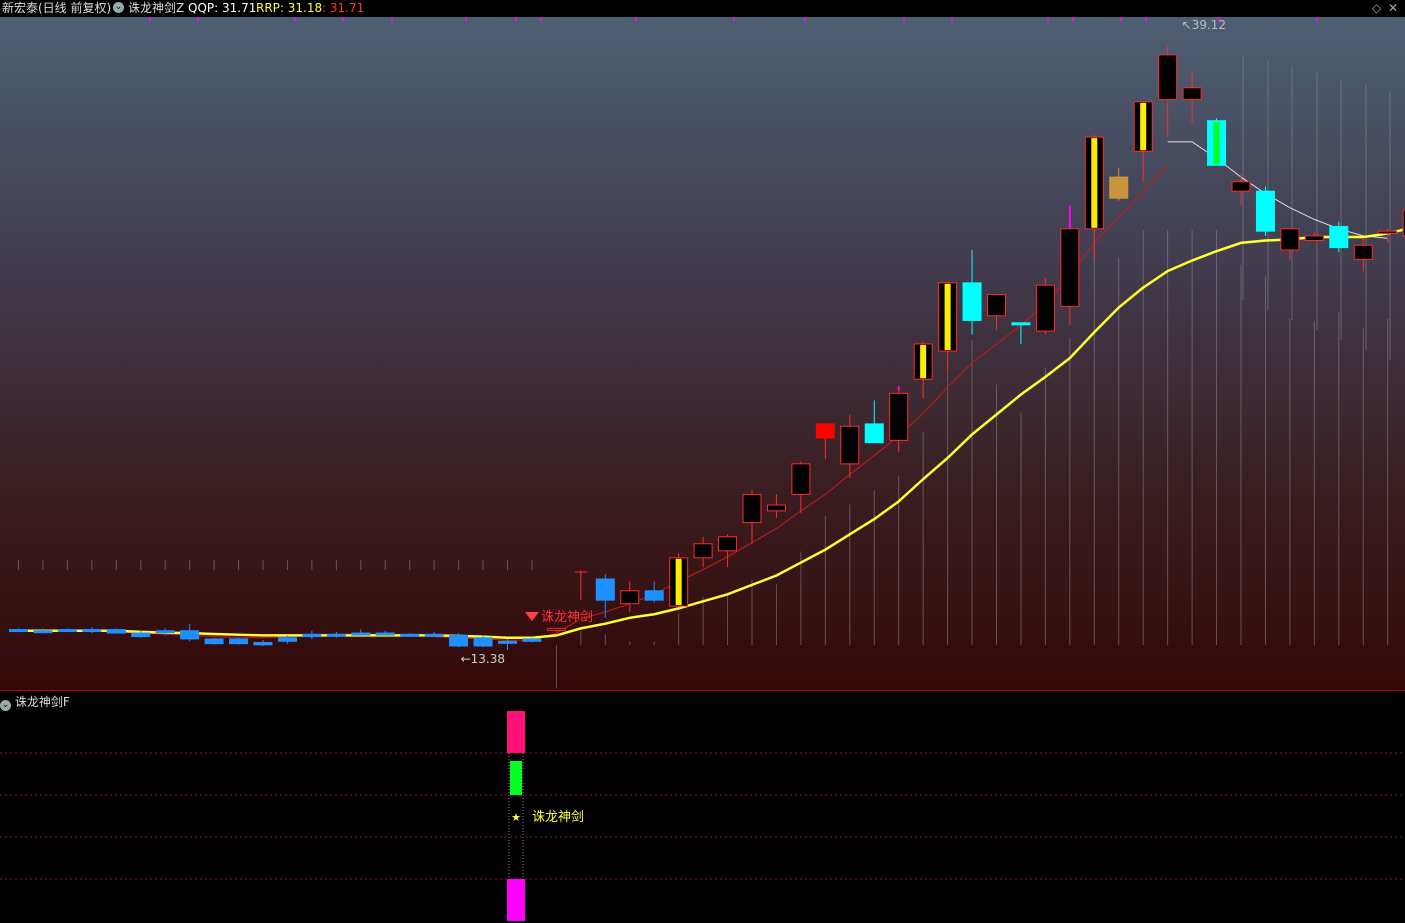 The height and width of the screenshot is (923, 1405). Describe the element at coordinates (516, 817) in the screenshot. I see `star-icon: ★` at that location.